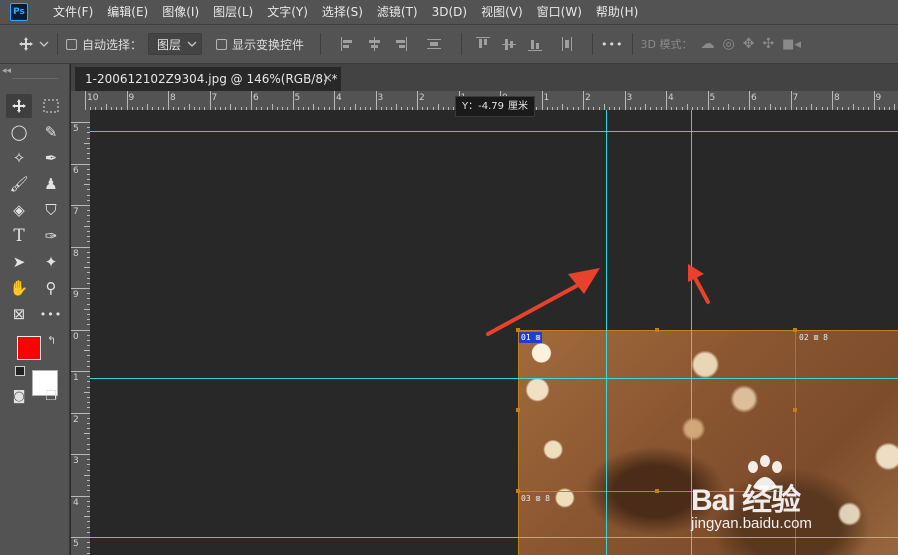 Image resolution: width=898 pixels, height=555 pixels. What do you see at coordinates (131, 98) in the screenshot?
I see `ruler-label: 9` at bounding box center [131, 98].